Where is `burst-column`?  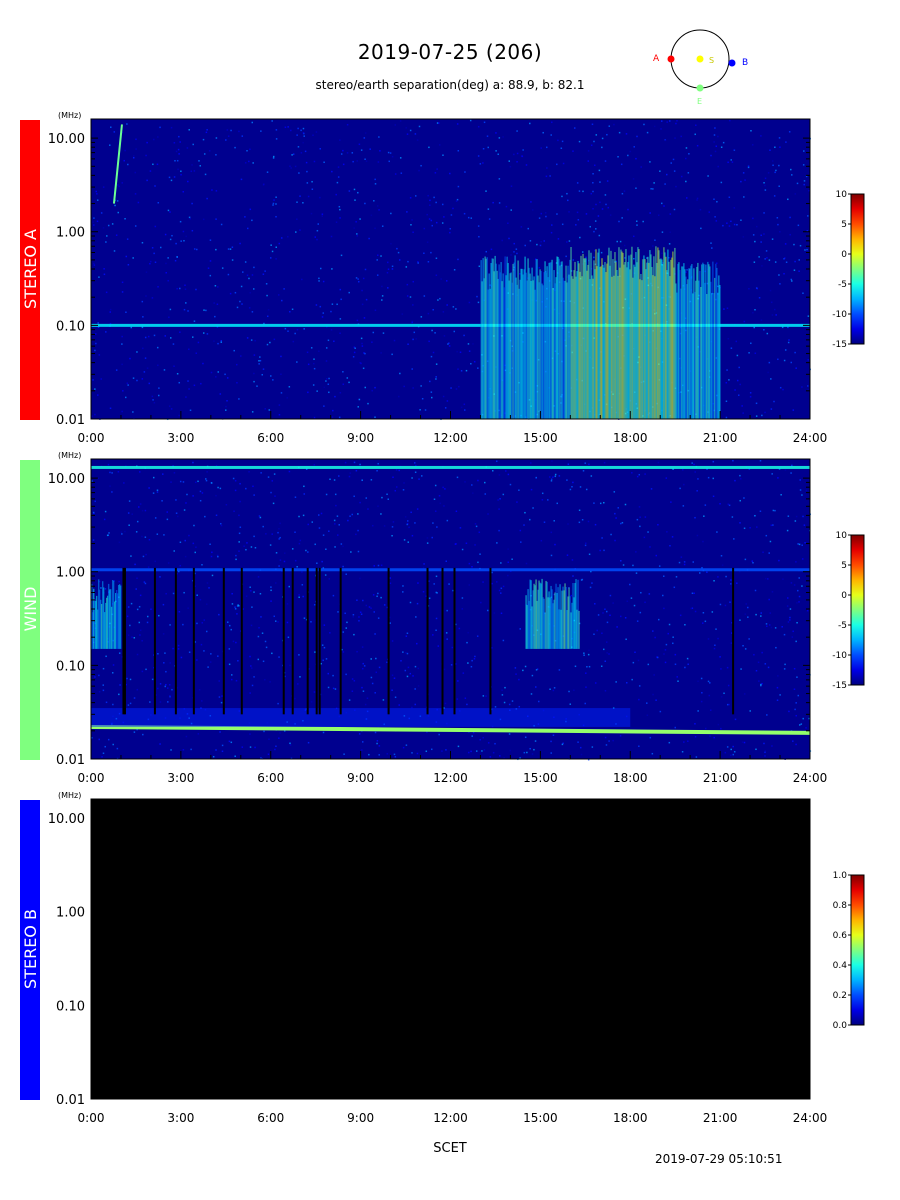 burst-column is located at coordinates (120, 617).